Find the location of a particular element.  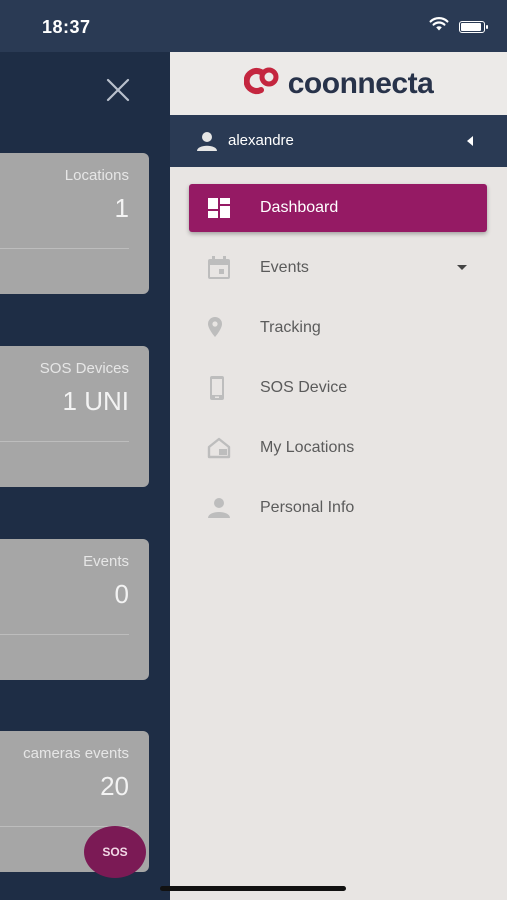

menu-item-sos-device: SOS Device is located at coordinates (338, 388).